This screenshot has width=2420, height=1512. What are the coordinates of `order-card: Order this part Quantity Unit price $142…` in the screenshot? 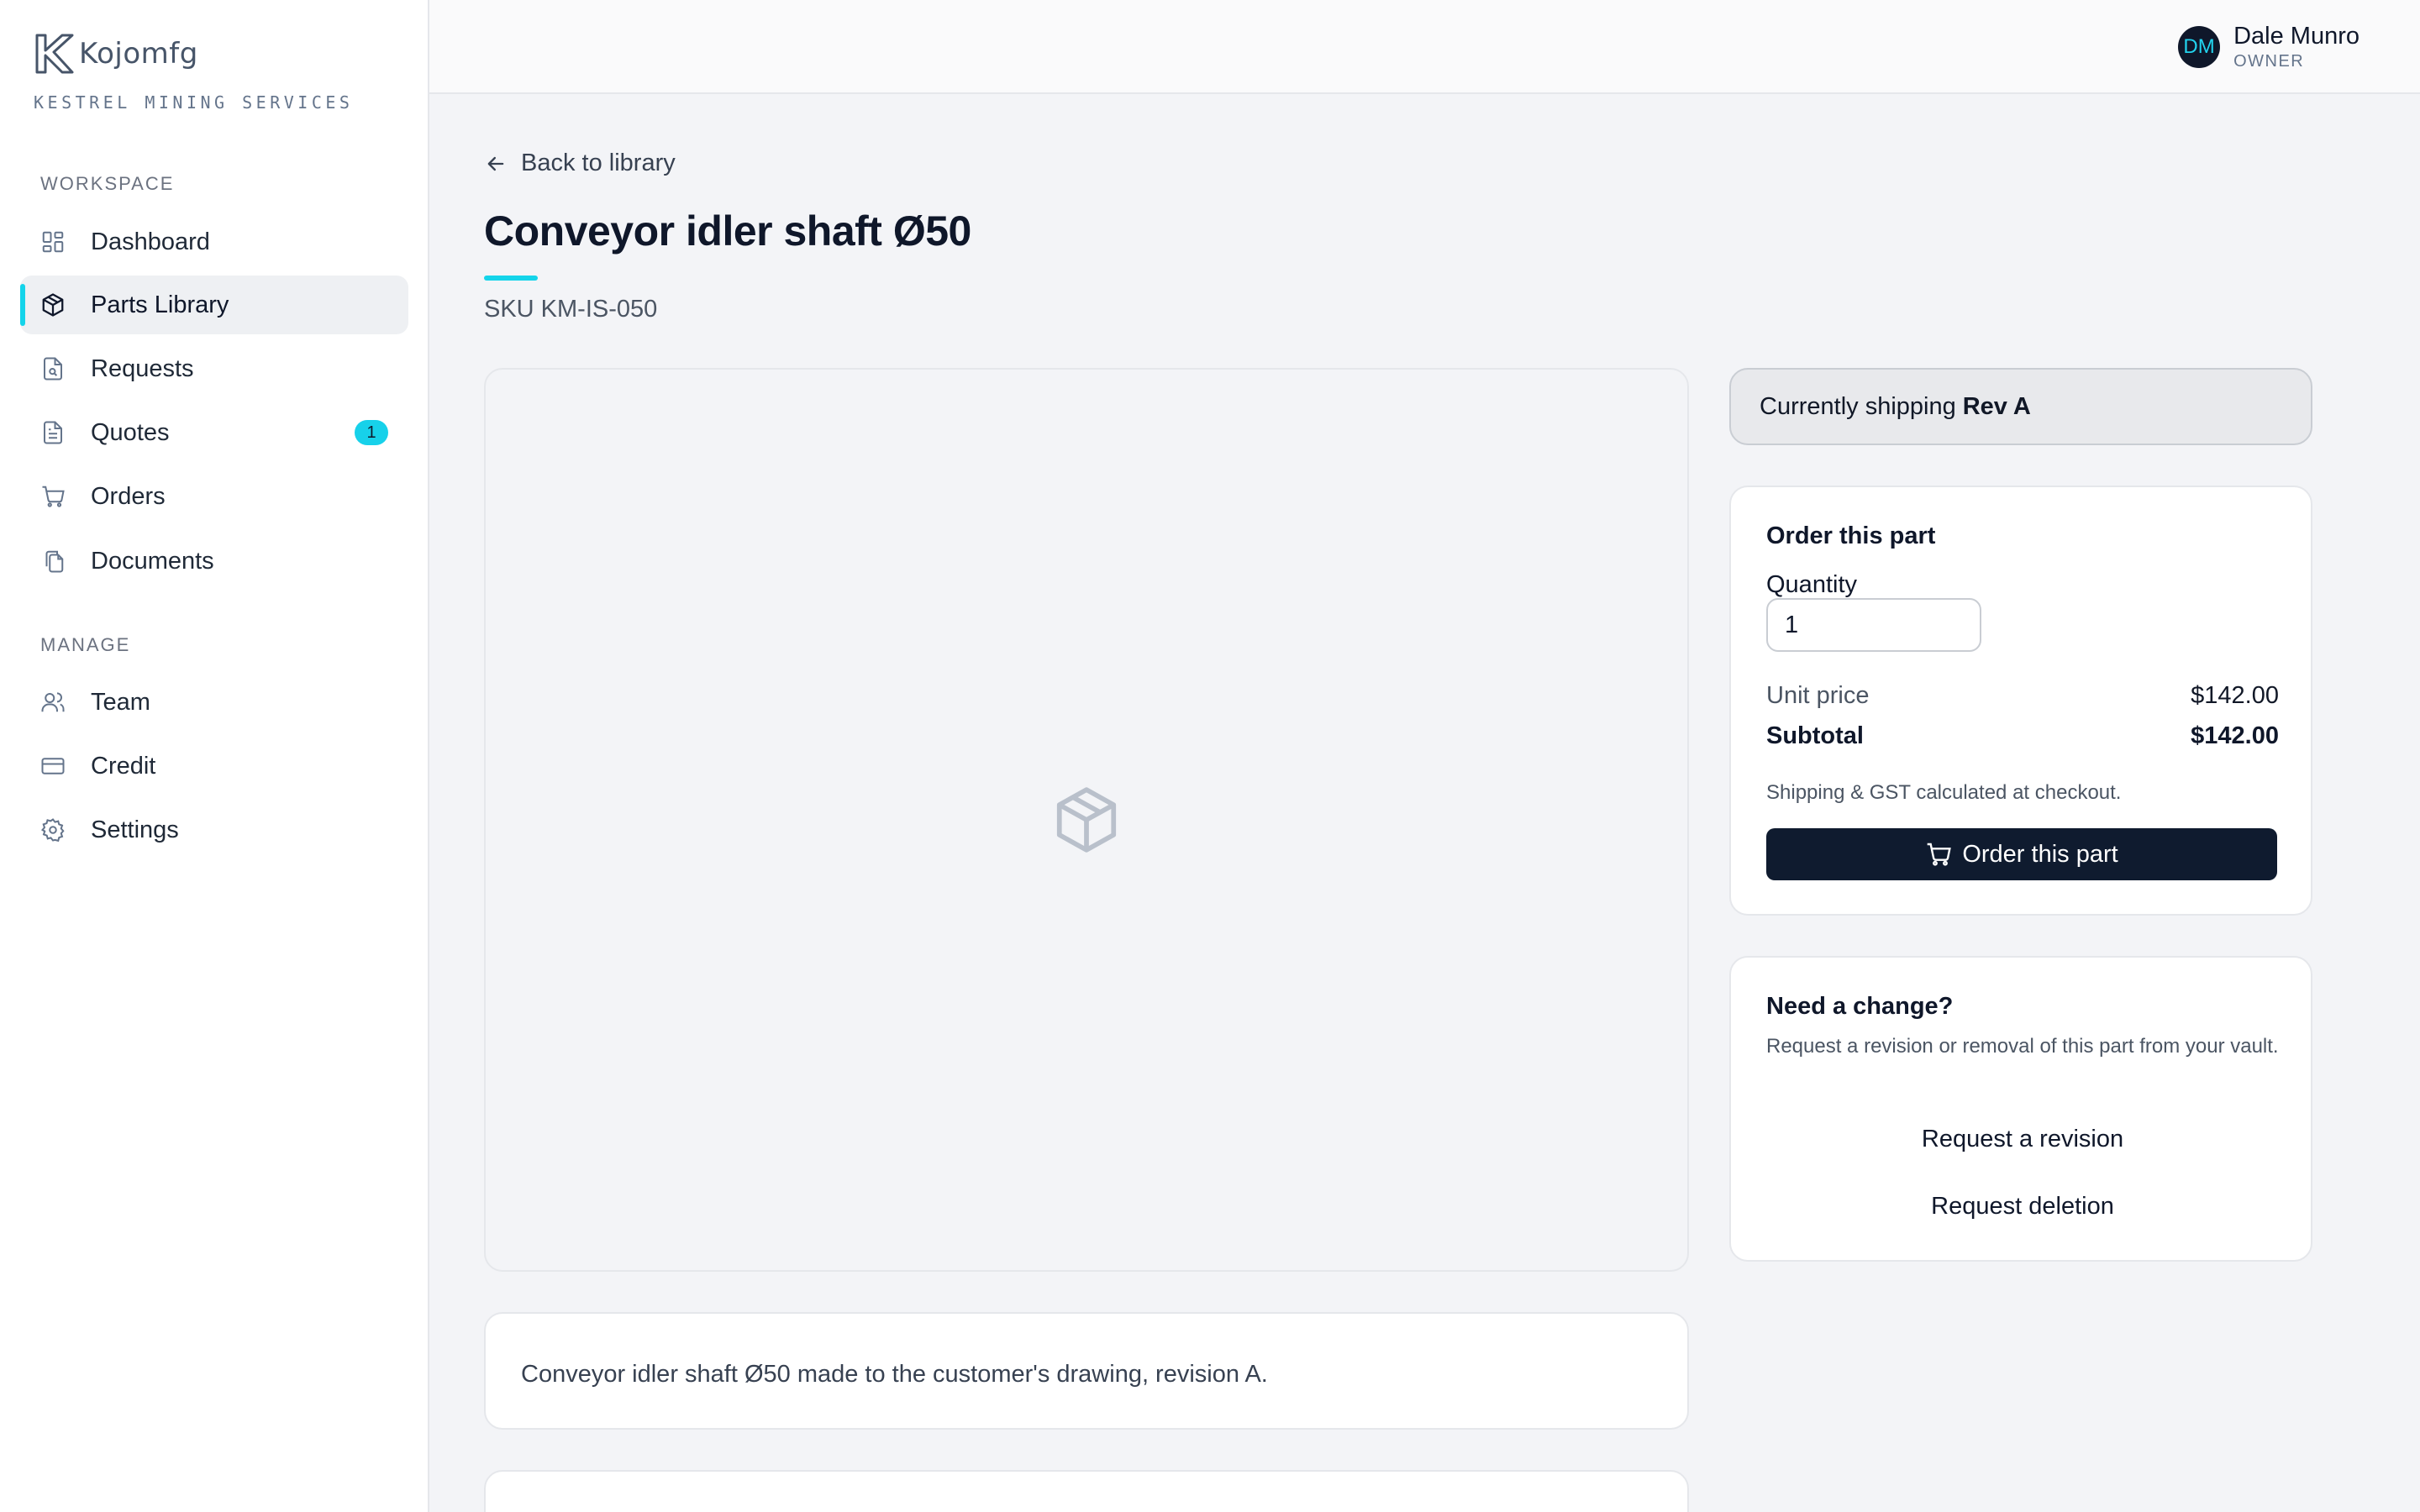 It's located at (2021, 701).